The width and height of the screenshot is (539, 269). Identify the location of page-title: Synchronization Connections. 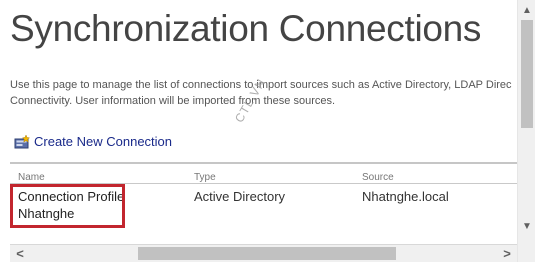
(246, 28).